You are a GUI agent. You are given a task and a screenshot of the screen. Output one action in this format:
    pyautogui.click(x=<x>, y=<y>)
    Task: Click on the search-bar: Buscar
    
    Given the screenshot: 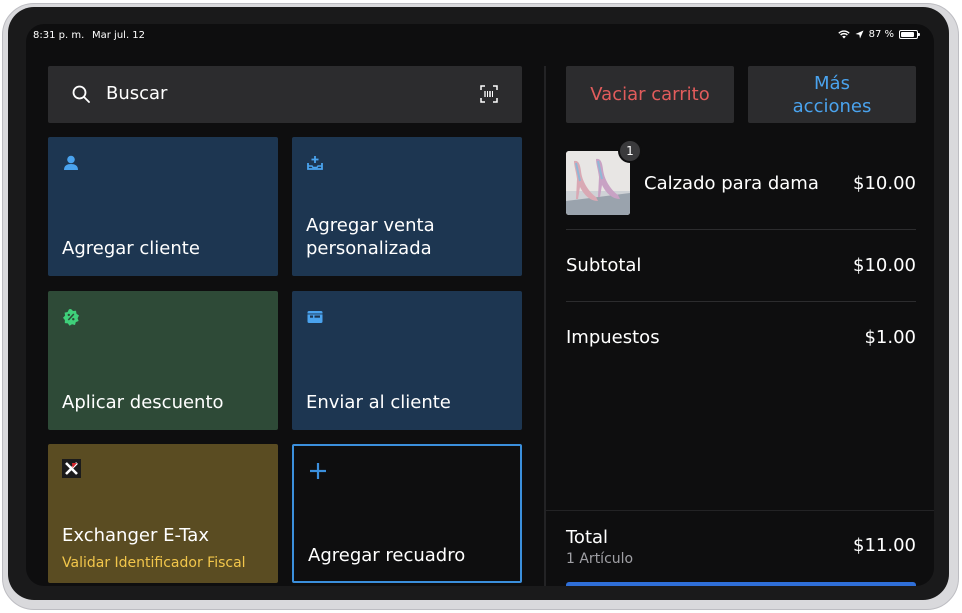 What is the action you would take?
    pyautogui.click(x=285, y=94)
    